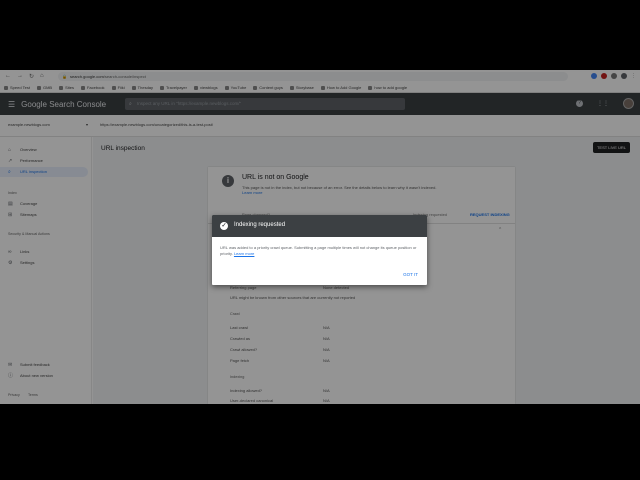 Image resolution: width=640 pixels, height=480 pixels. What do you see at coordinates (260, 225) in the screenshot?
I see `dialog-title: Indexing requested` at bounding box center [260, 225].